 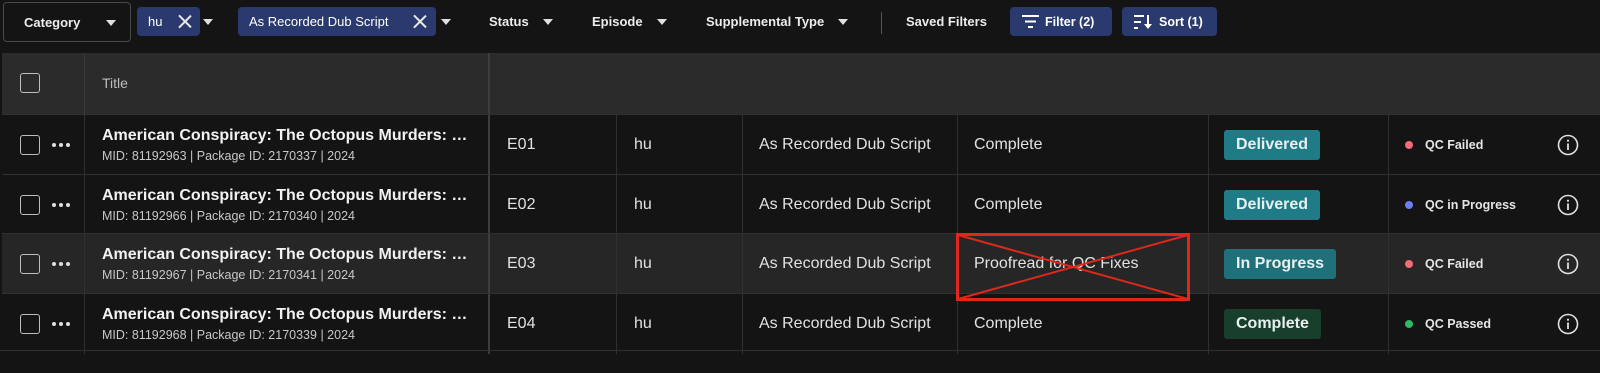 What do you see at coordinates (553, 145) in the screenshot?
I see `episode-cell: E01` at bounding box center [553, 145].